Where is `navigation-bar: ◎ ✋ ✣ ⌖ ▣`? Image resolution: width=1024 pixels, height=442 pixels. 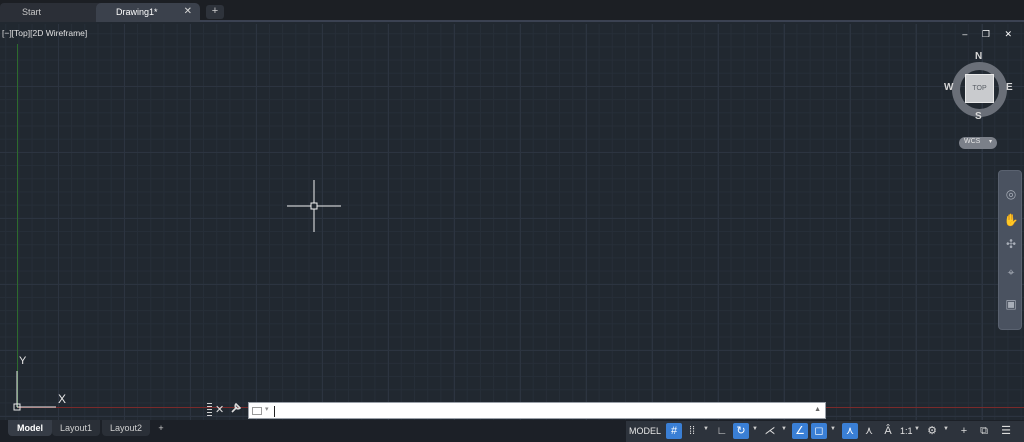 navigation-bar: ◎ ✋ ✣ ⌖ ▣ is located at coordinates (1010, 250).